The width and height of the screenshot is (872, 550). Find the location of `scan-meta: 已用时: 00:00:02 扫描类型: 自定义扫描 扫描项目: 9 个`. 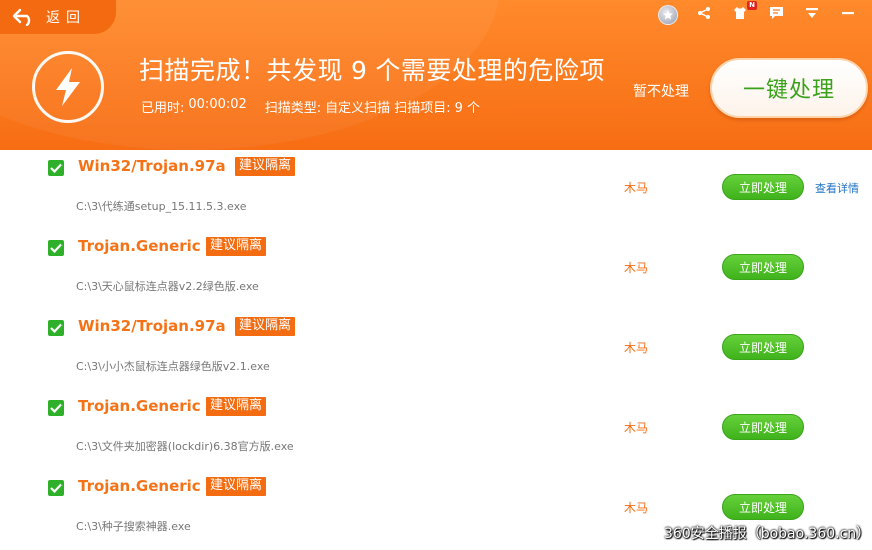

scan-meta: 已用时: 00:00:02 扫描类型: 自定义扫描 扫描项目: 9 个 is located at coordinates (310, 106).